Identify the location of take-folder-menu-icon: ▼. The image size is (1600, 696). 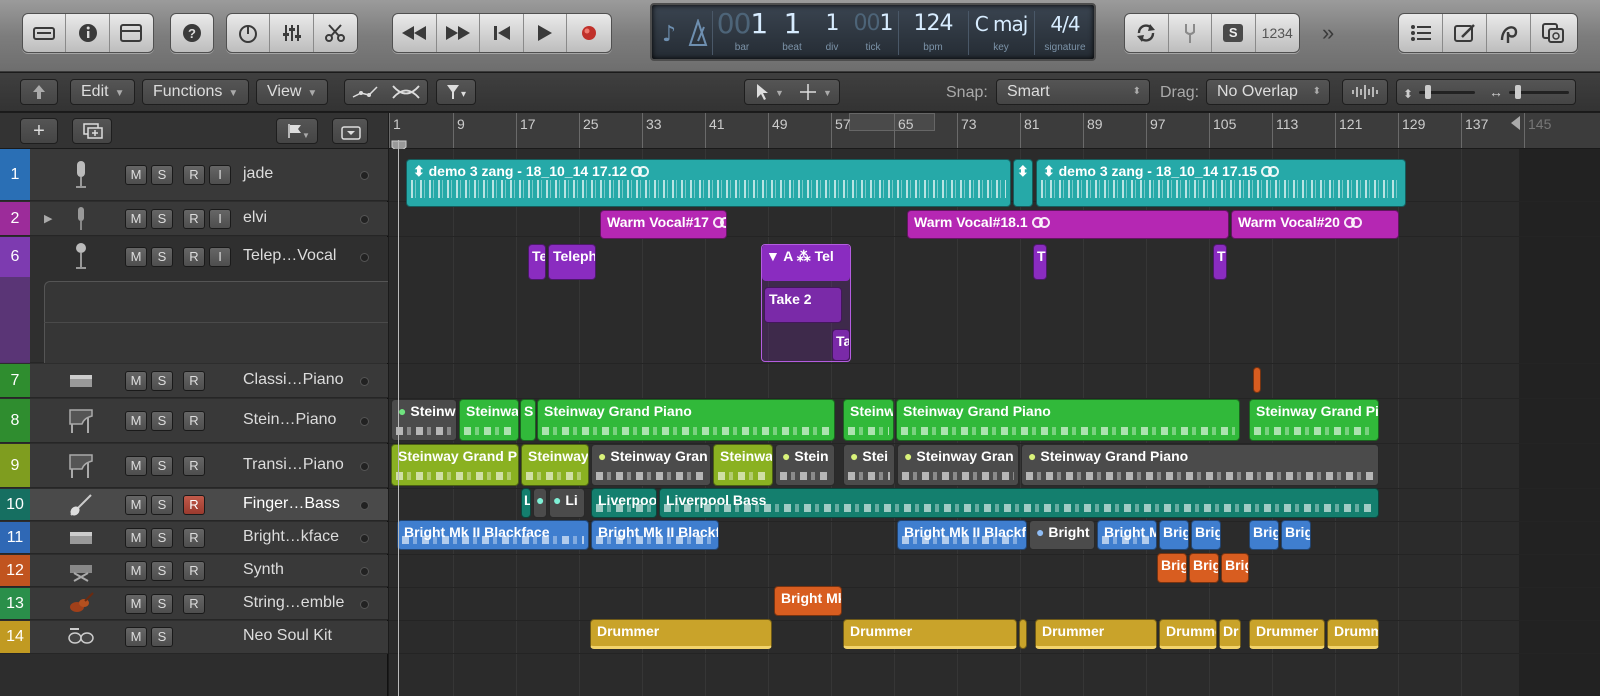
(773, 256).